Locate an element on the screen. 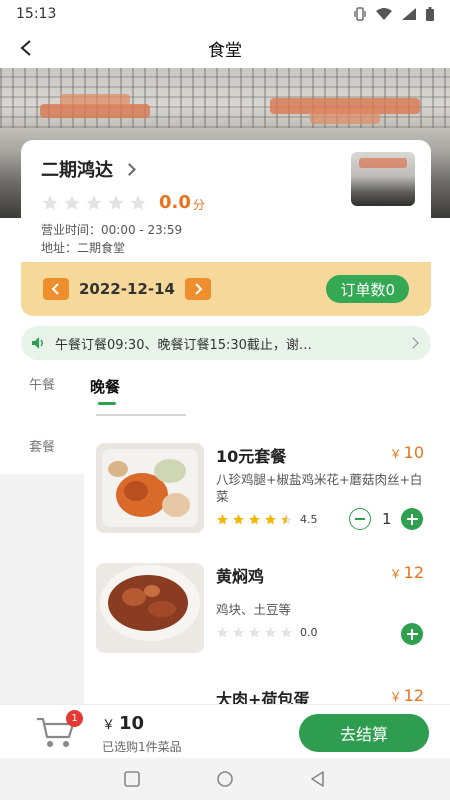 This screenshot has height=800, width=450. chevron-left-icon is located at coordinates (55, 289).